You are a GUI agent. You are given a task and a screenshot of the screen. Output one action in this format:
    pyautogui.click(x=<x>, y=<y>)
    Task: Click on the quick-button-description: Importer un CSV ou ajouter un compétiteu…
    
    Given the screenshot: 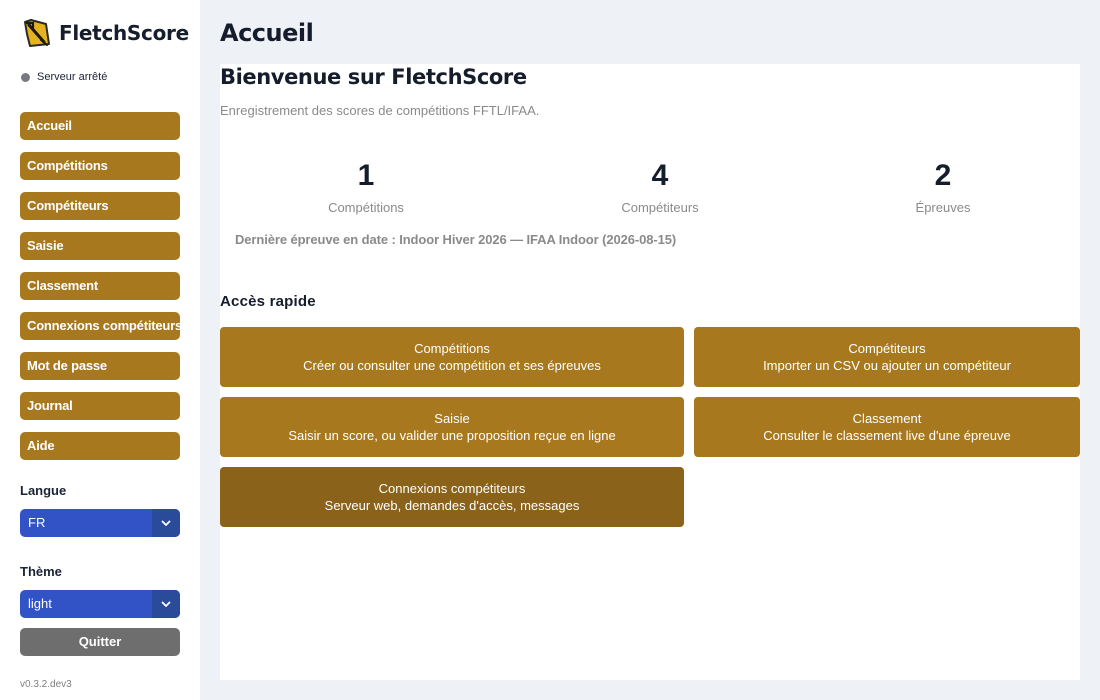 What is the action you would take?
    pyautogui.click(x=887, y=365)
    